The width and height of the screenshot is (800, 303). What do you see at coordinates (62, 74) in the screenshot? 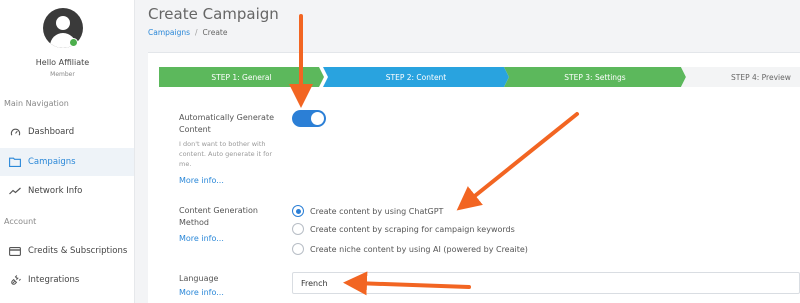
I see `user-role: Member` at bounding box center [62, 74].